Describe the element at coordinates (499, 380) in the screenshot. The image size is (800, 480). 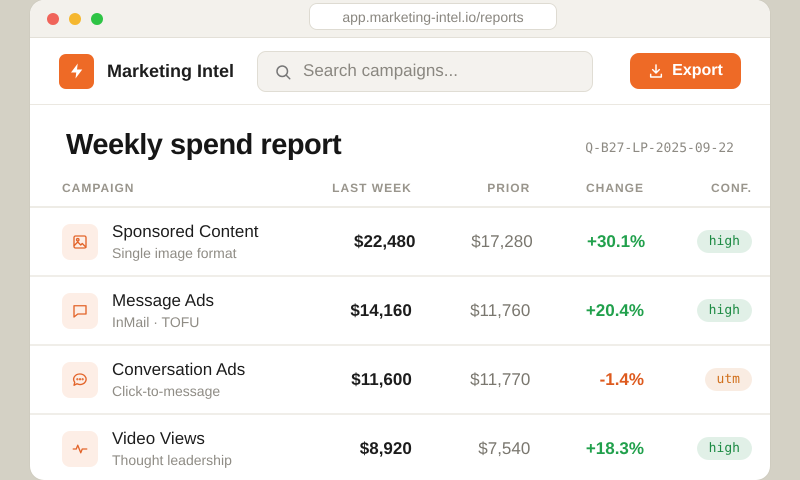
I see `table-cell-text: $11,770` at that location.